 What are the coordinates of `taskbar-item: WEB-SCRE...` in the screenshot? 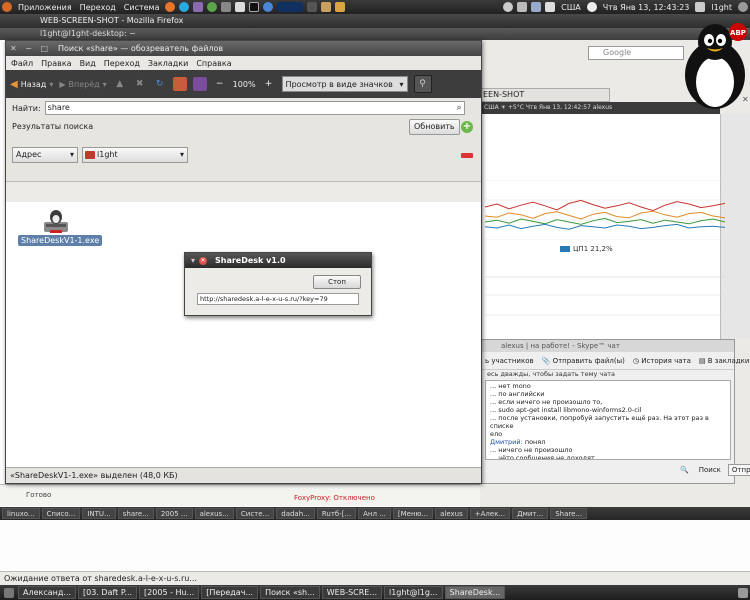 It's located at (351, 592).